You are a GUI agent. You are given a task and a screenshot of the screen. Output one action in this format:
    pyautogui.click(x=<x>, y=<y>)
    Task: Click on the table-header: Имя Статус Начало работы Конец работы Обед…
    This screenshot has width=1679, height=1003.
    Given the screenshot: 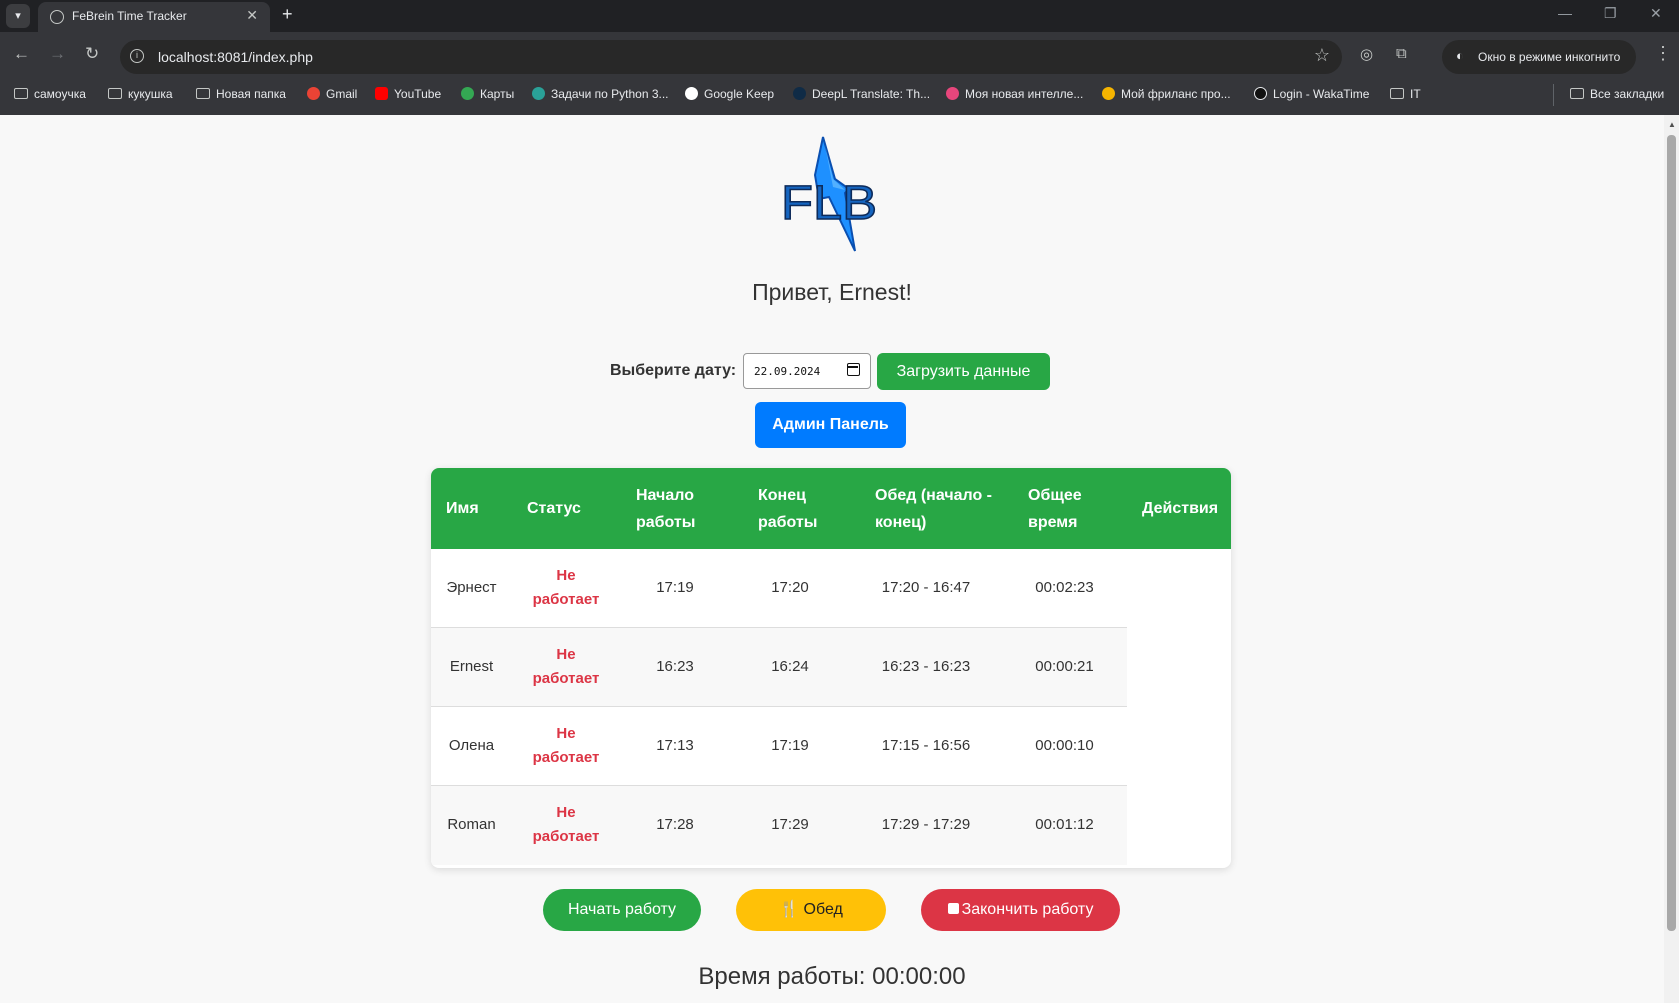 What is the action you would take?
    pyautogui.click(x=831, y=508)
    